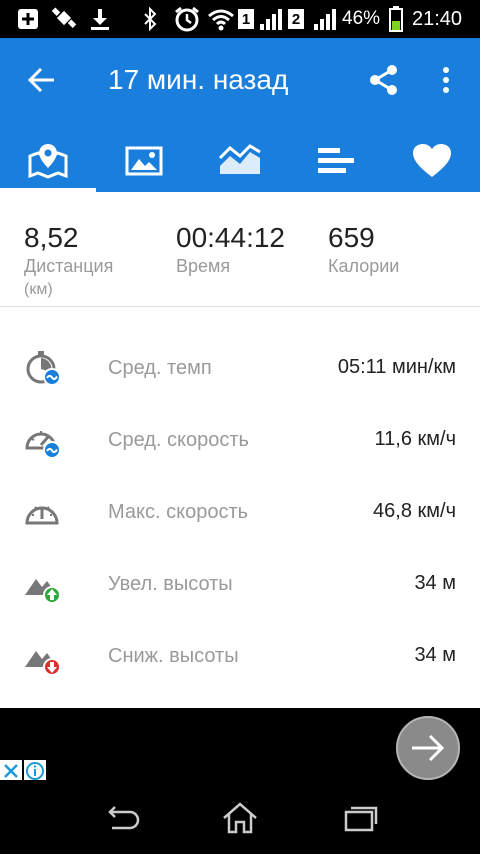  Describe the element at coordinates (246, 19) in the screenshot. I see `sim1-badge: 1` at that location.